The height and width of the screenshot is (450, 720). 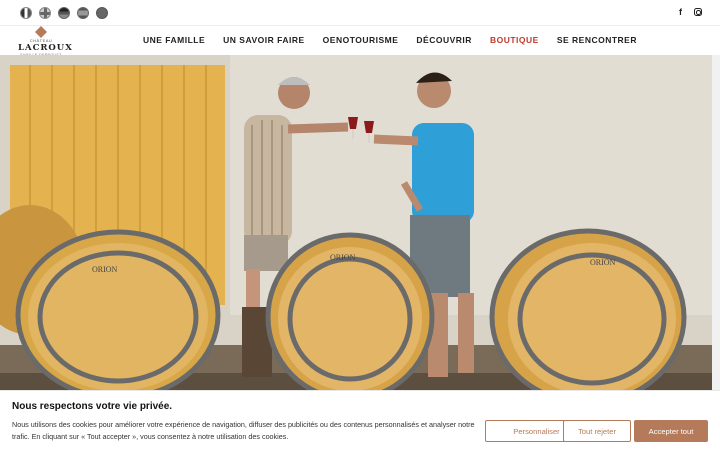 What do you see at coordinates (45, 48) in the screenshot?
I see `logo-name: LACROUX` at bounding box center [45, 48].